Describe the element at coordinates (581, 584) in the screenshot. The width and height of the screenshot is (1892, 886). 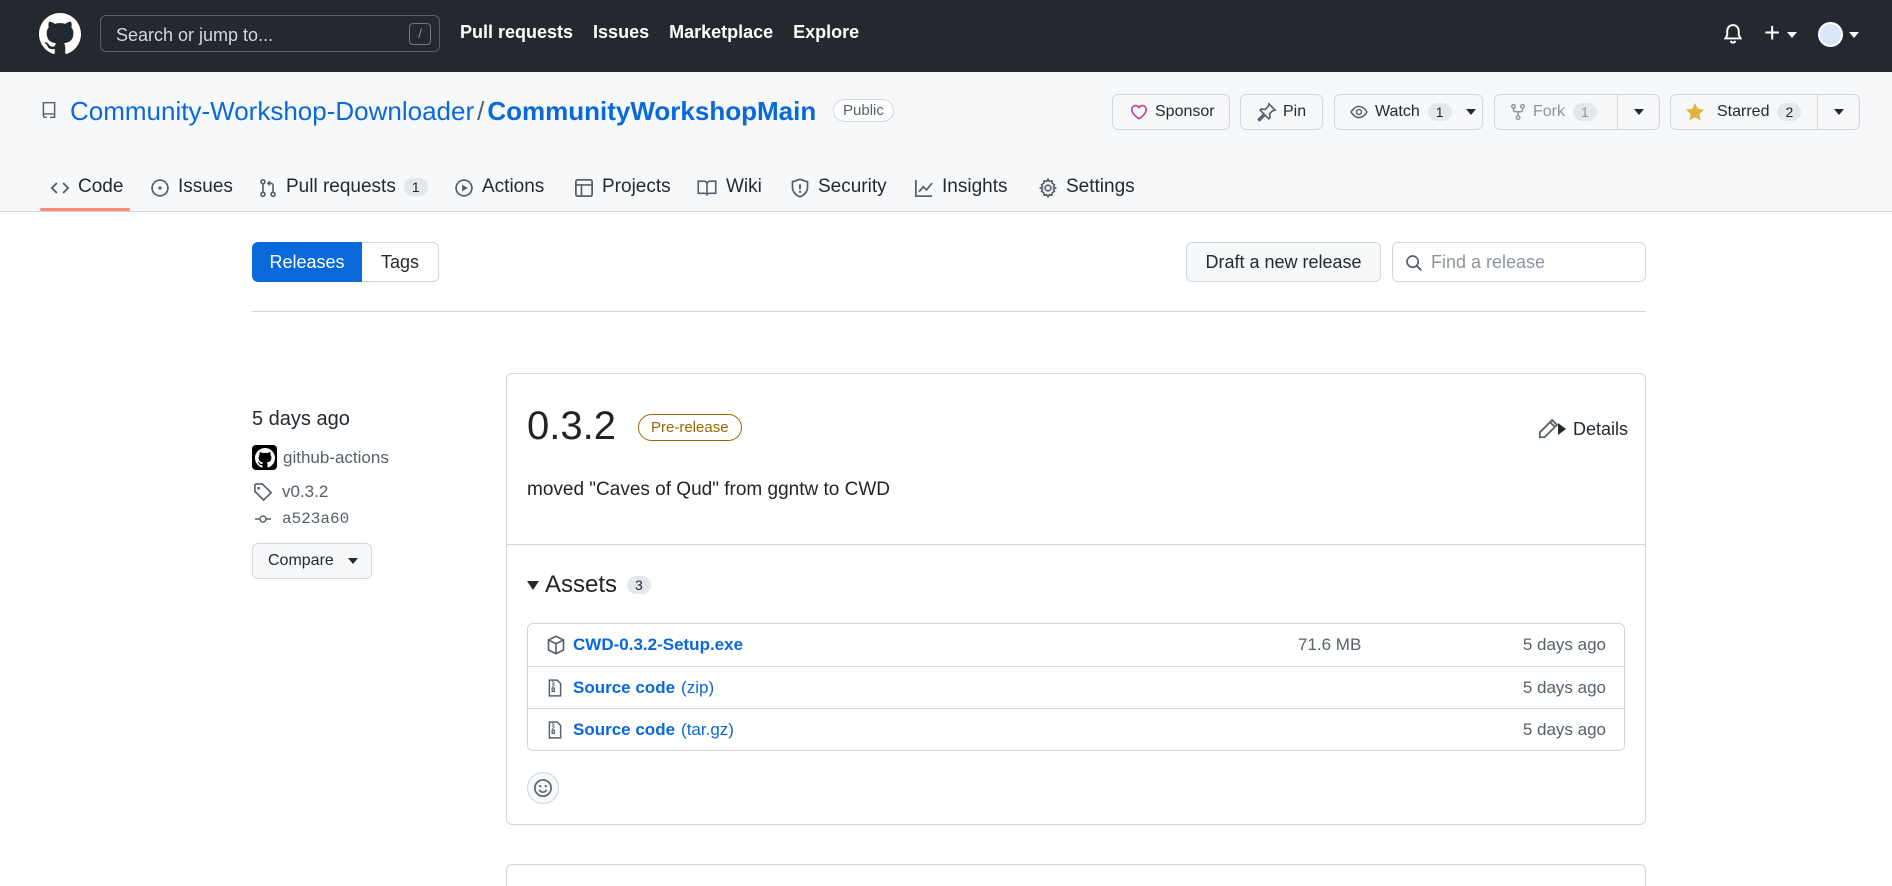
I see `assets-label: Assets` at that location.